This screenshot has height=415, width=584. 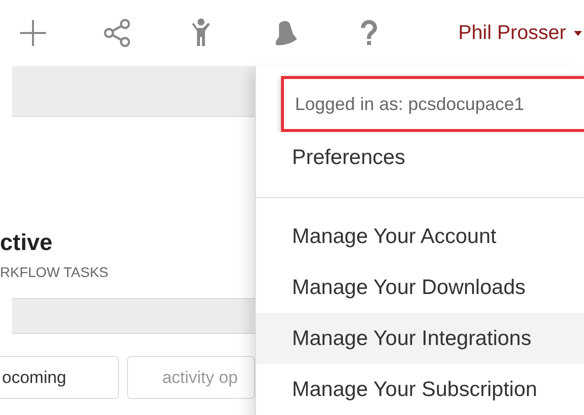 What do you see at coordinates (578, 33) in the screenshot?
I see `caret-icon` at bounding box center [578, 33].